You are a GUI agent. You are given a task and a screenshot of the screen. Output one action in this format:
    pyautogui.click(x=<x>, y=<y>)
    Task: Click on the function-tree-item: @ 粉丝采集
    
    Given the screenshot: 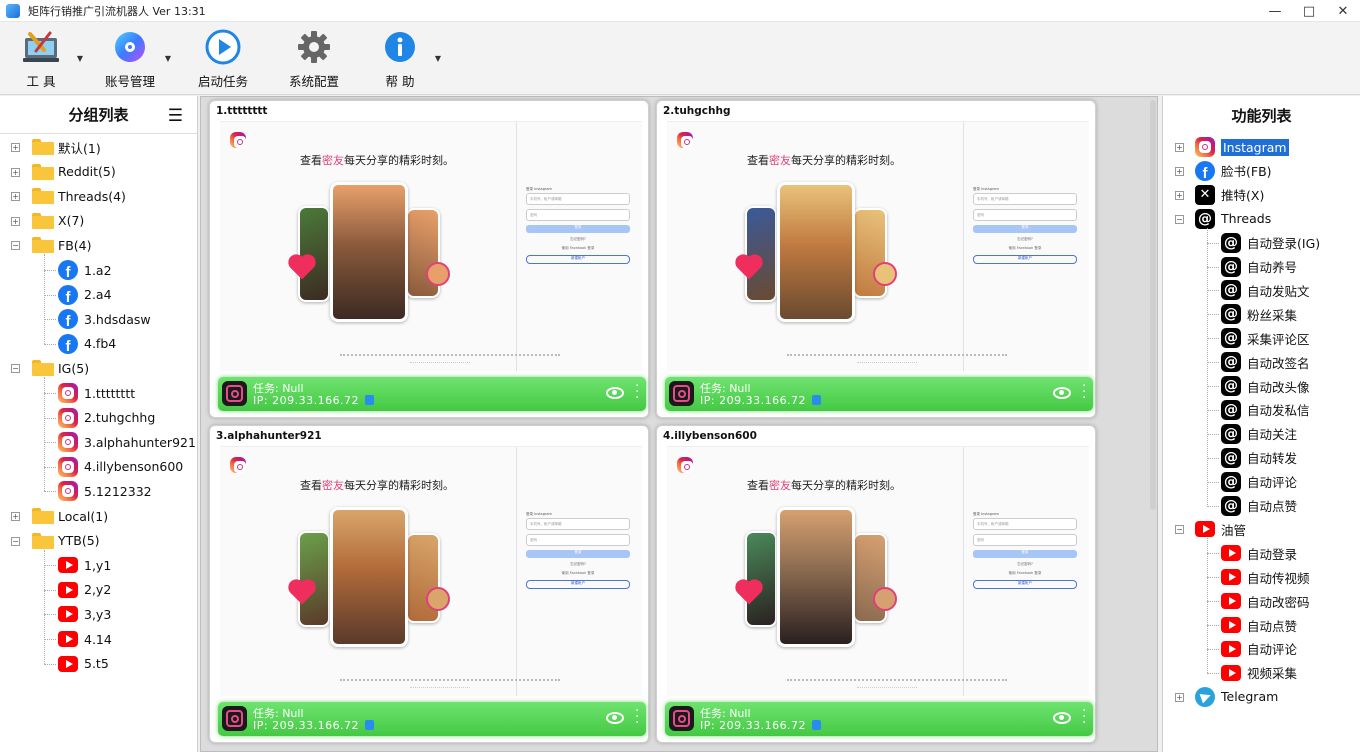 What is the action you would take?
    pyautogui.click(x=1259, y=314)
    